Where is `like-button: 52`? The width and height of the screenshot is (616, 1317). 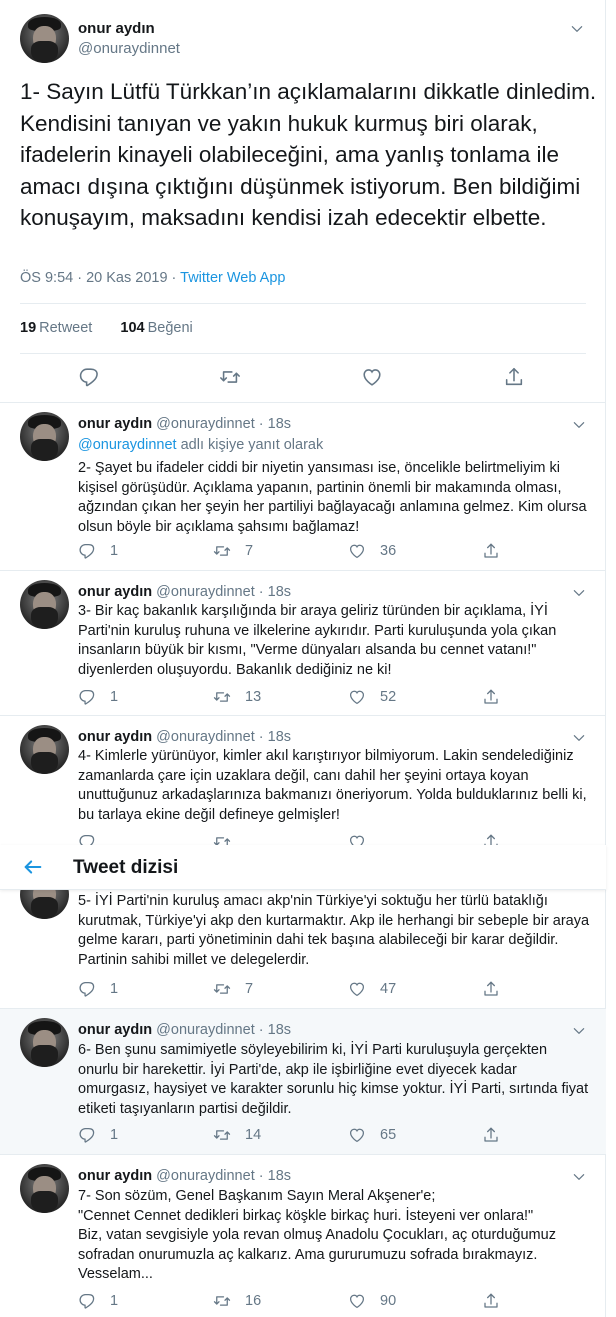 like-button: 52 is located at coordinates (372, 697).